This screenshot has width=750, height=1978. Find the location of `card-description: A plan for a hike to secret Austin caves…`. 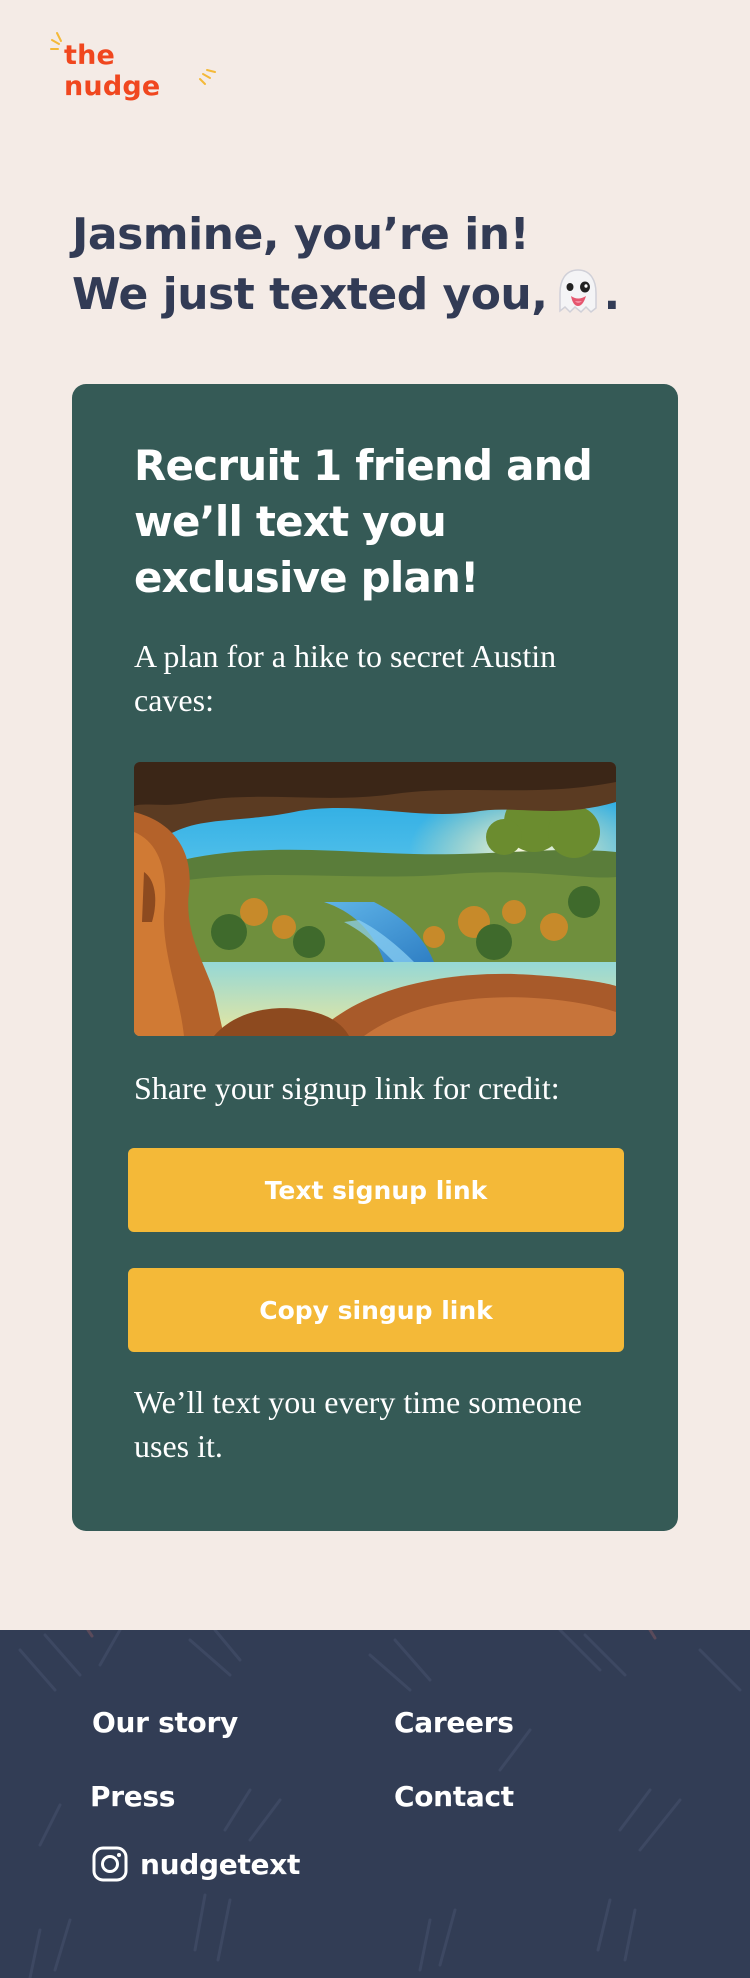

card-description: A plan for a hike to secret Austin caves… is located at coordinates (345, 678).